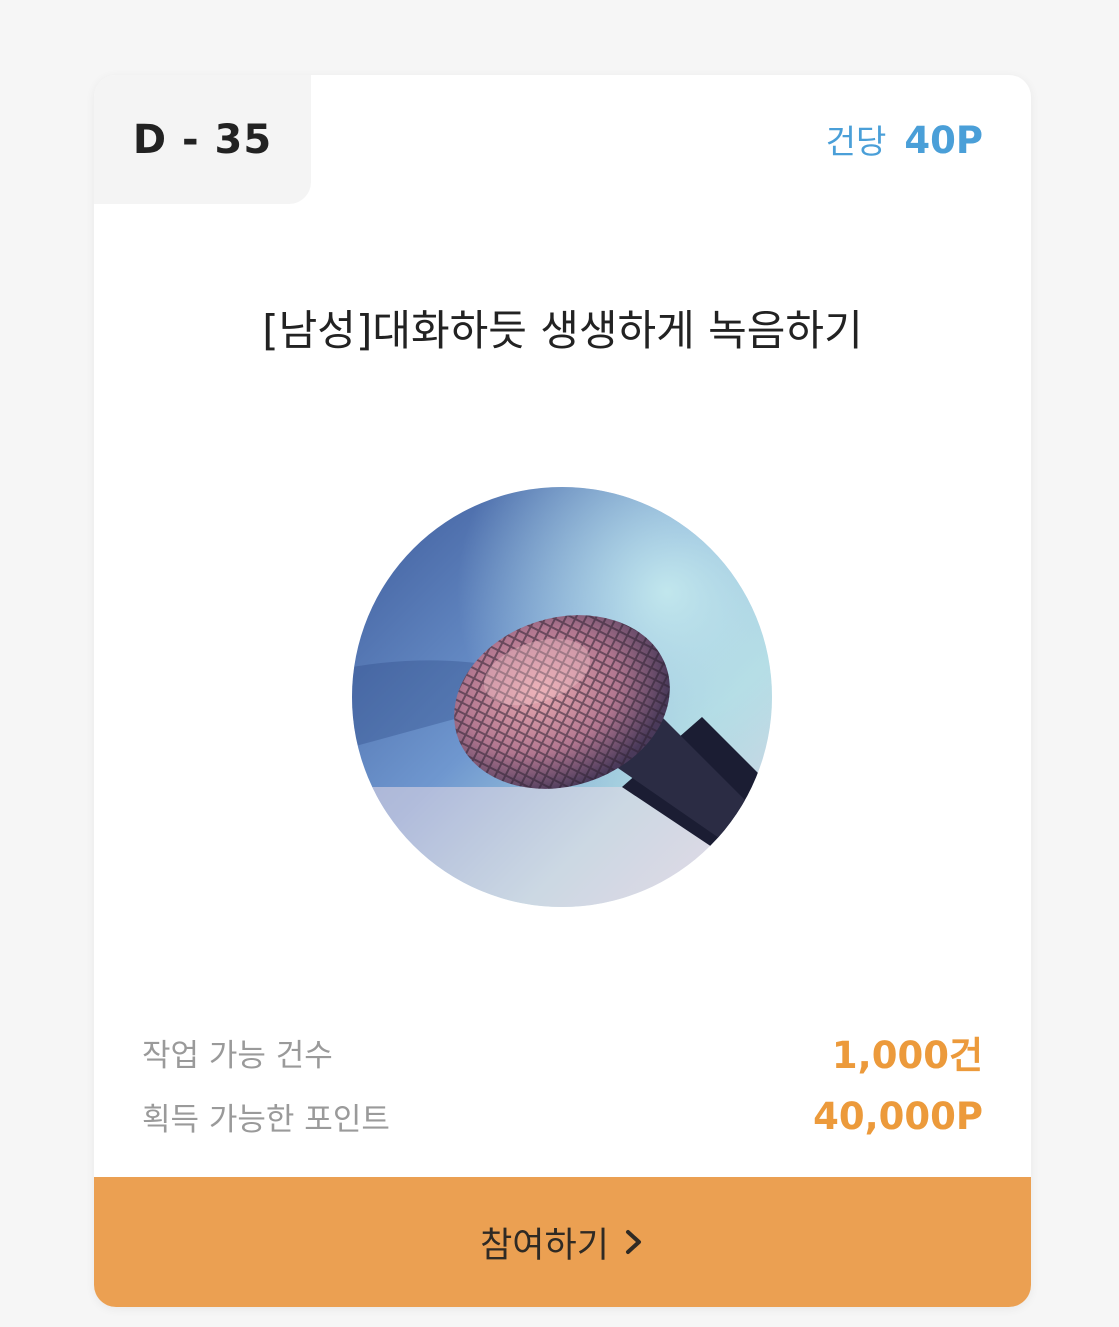 The image size is (1119, 1327). What do you see at coordinates (562, 1052) in the screenshot?
I see `stat-row-available-tasks: 작업 가능 건수 1,000건` at bounding box center [562, 1052].